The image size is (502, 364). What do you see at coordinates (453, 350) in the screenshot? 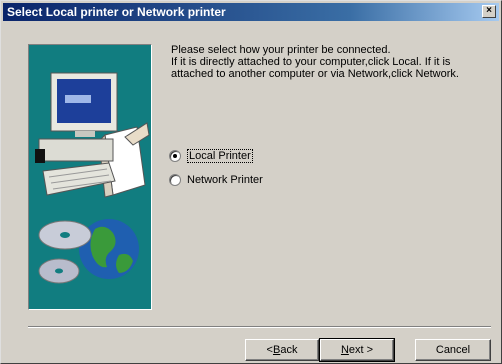
I see `cancel-button: Cancel` at bounding box center [453, 350].